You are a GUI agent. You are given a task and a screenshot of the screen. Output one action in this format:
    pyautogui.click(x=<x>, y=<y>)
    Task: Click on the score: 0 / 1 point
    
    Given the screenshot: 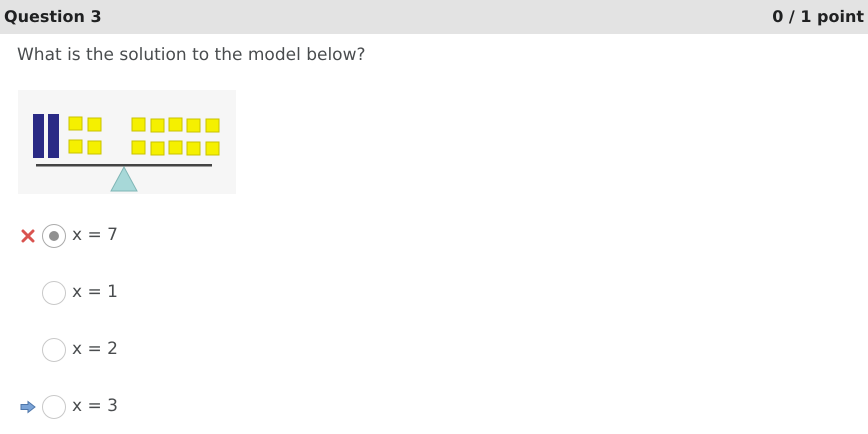 What is the action you would take?
    pyautogui.click(x=818, y=17)
    